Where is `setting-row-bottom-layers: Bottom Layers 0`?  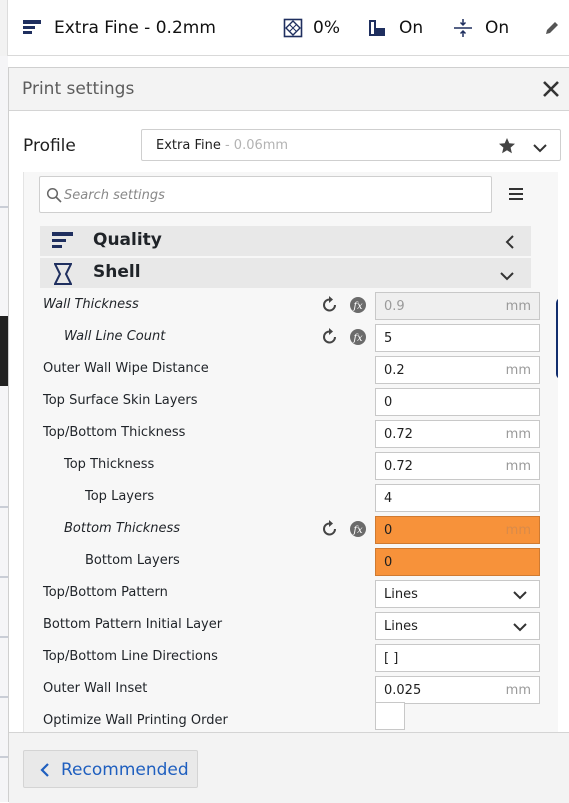 setting-row-bottom-layers: Bottom Layers 0 is located at coordinates (291, 561).